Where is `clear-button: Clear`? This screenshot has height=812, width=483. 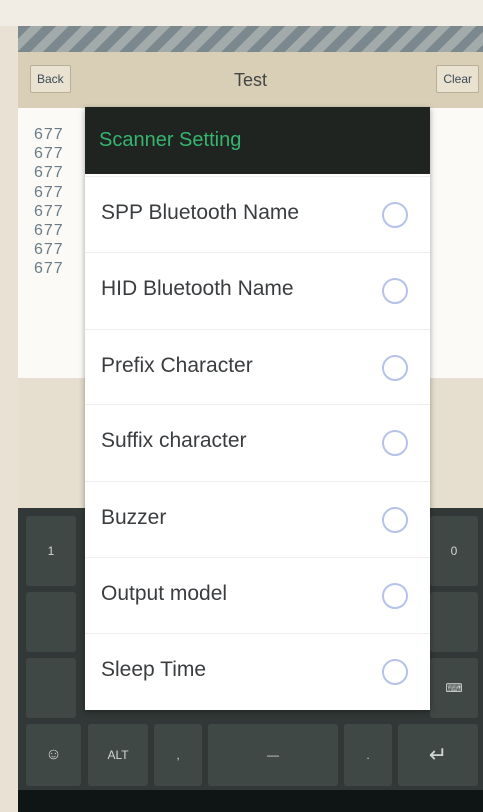 clear-button: Clear is located at coordinates (457, 79).